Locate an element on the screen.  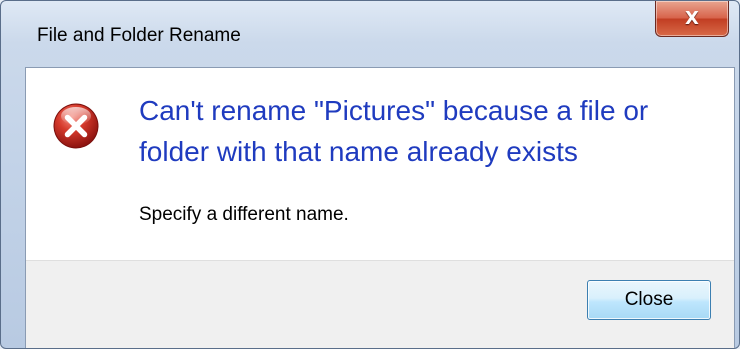
close-icon: X is located at coordinates (692, 18).